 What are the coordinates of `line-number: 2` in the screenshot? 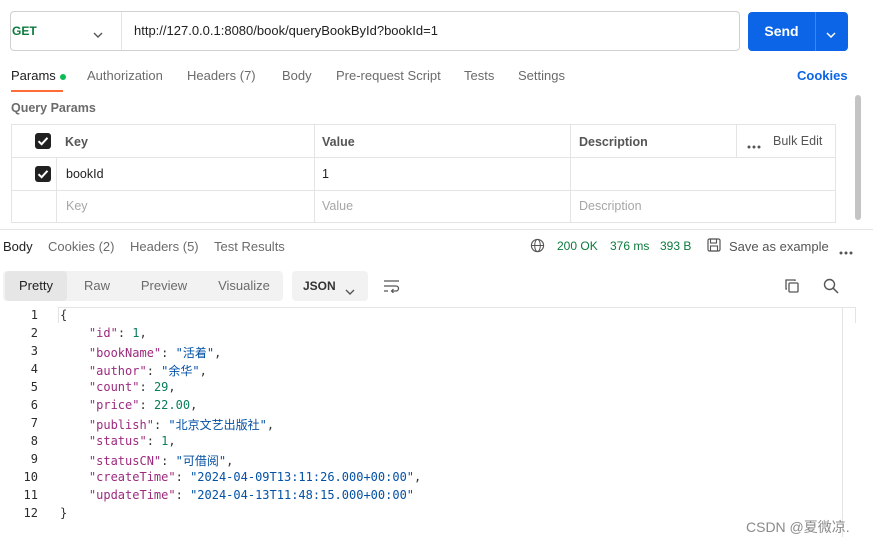 It's located at (34, 333).